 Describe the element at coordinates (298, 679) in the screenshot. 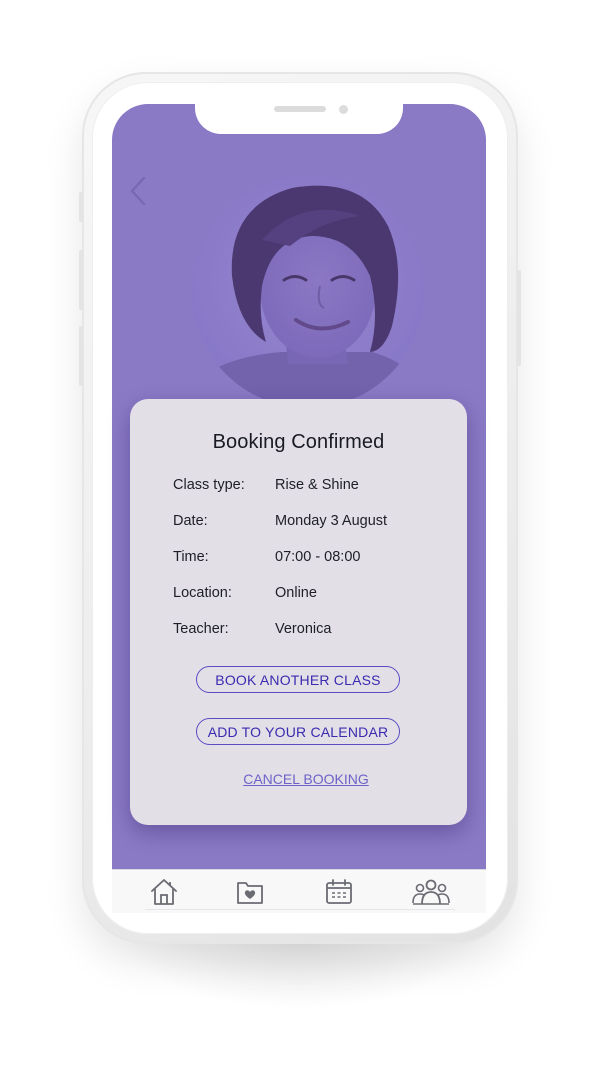

I see `book-another-class-button: BOOK ANOTHER CLASS` at that location.